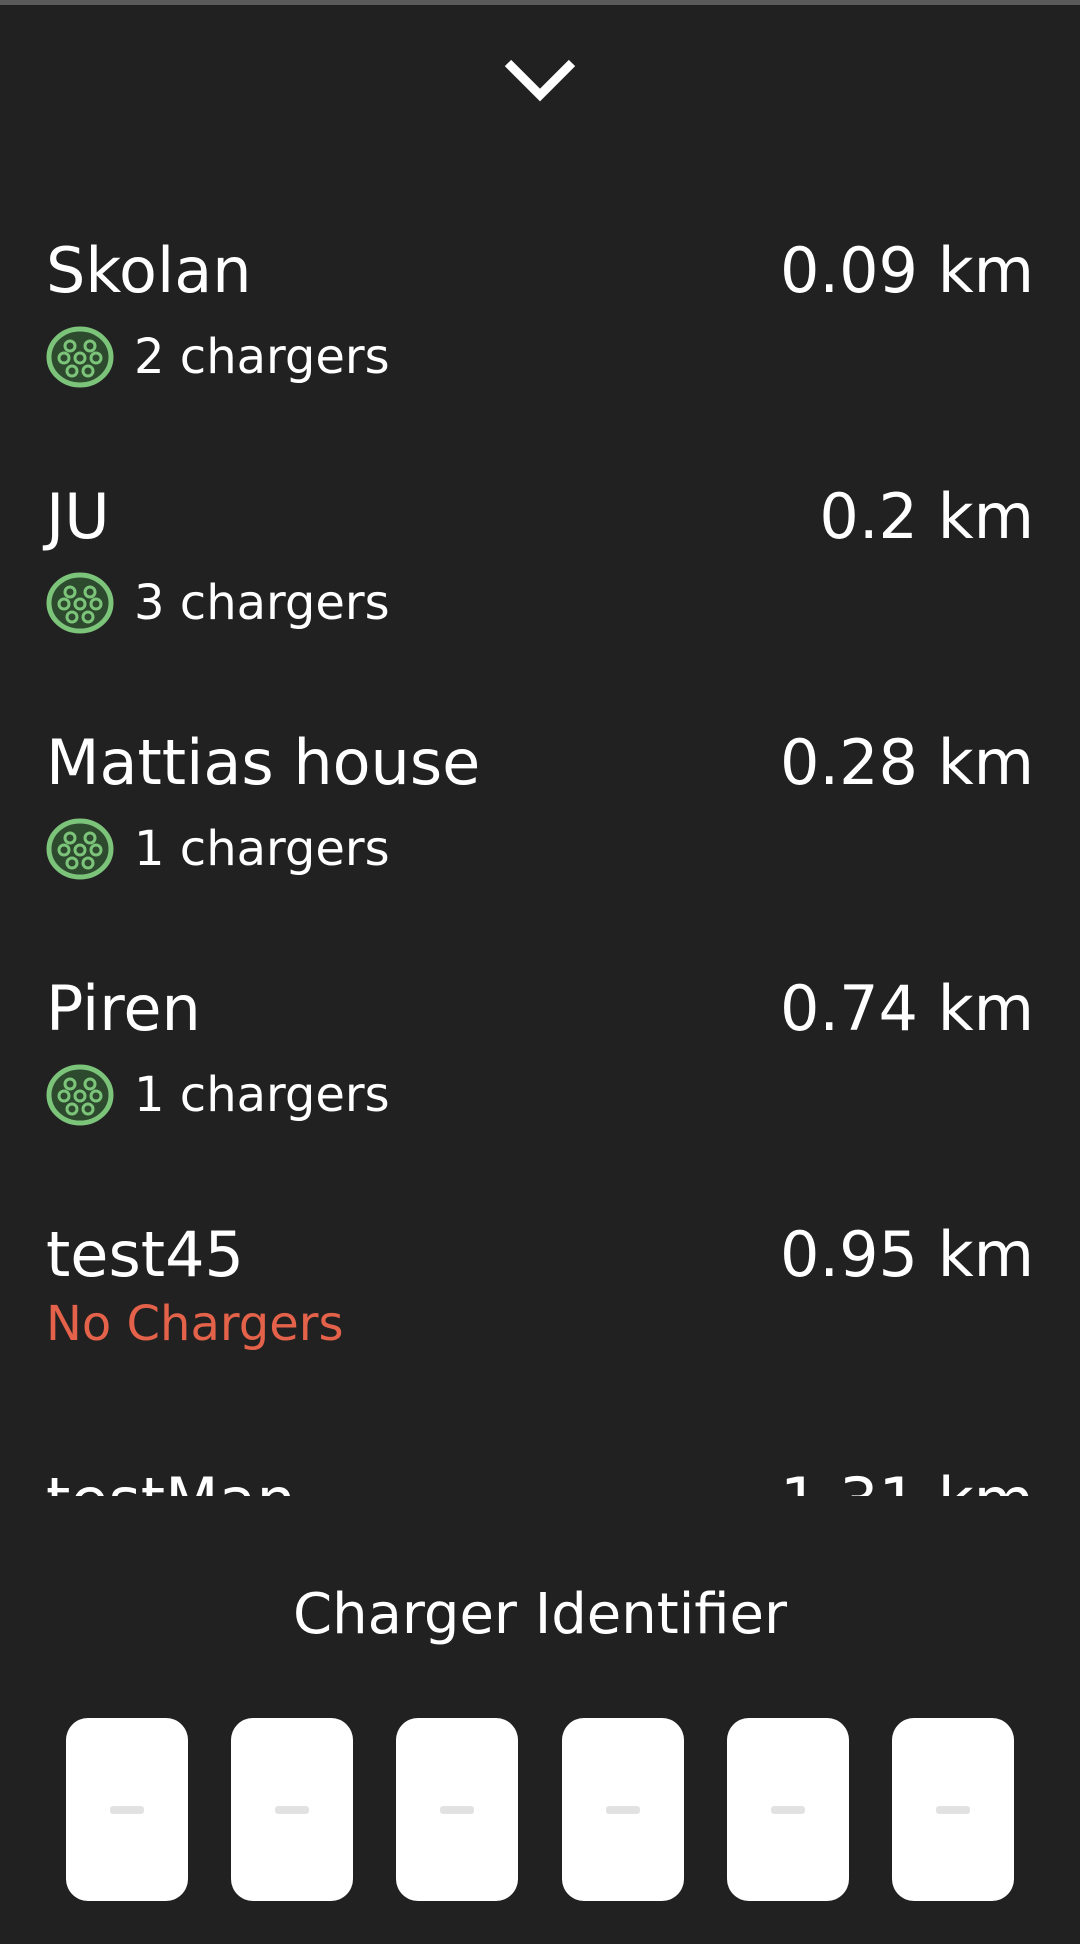  I want to click on station-name: Skolan, so click(149, 270).